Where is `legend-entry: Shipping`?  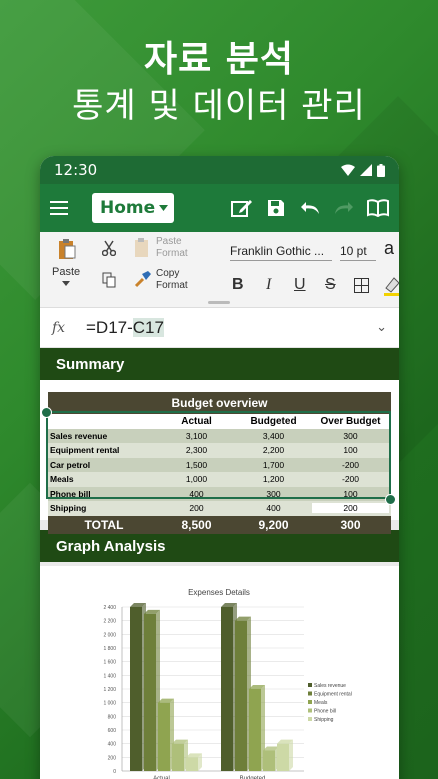 legend-entry: Shipping is located at coordinates (324, 720).